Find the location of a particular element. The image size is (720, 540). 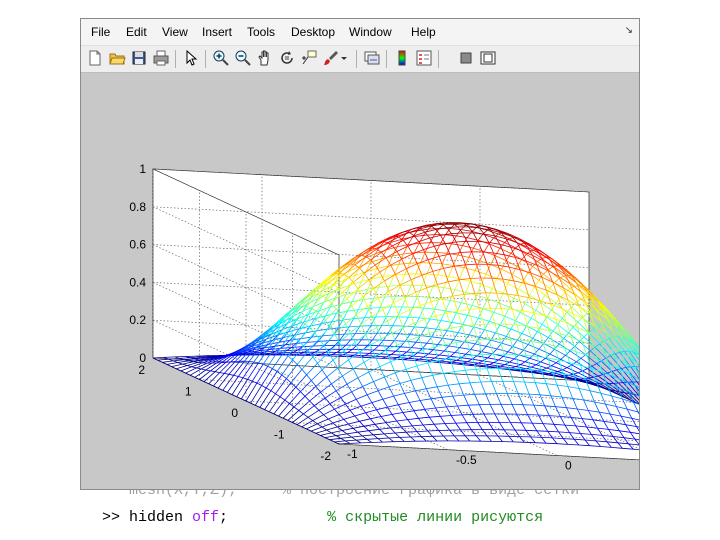

x-tick-label: -1 is located at coordinates (352, 454).